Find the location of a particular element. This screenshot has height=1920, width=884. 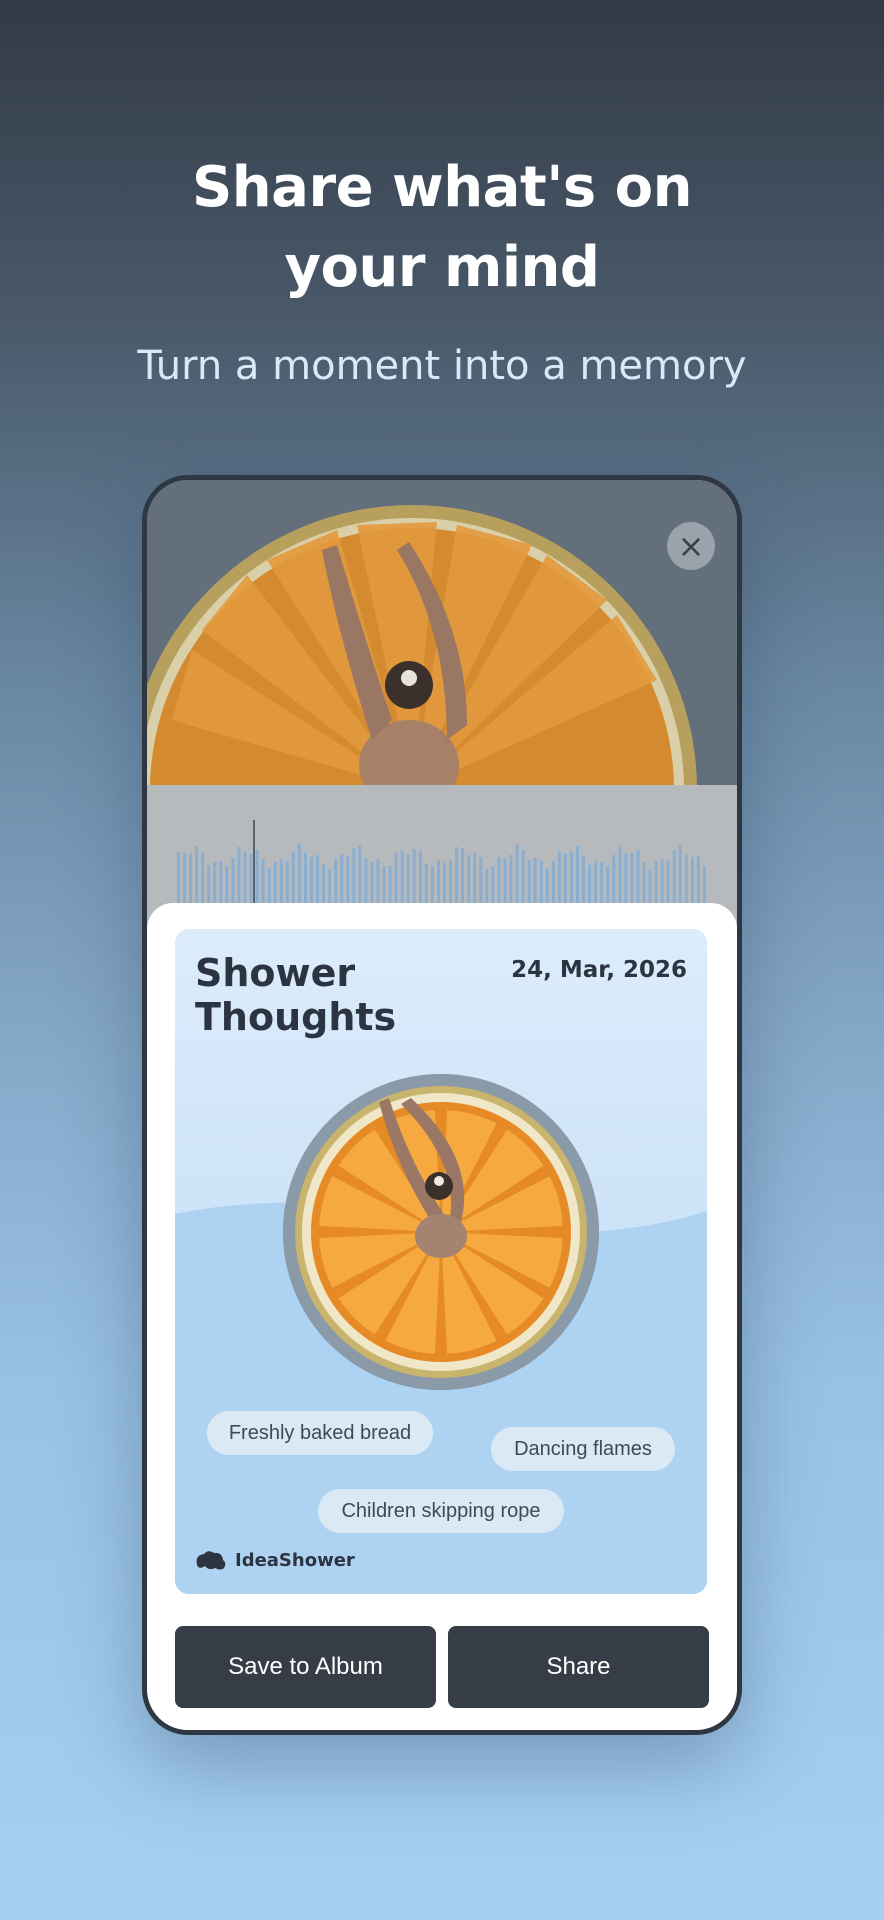

subheadline: Turn a moment into a memory is located at coordinates (442, 366).